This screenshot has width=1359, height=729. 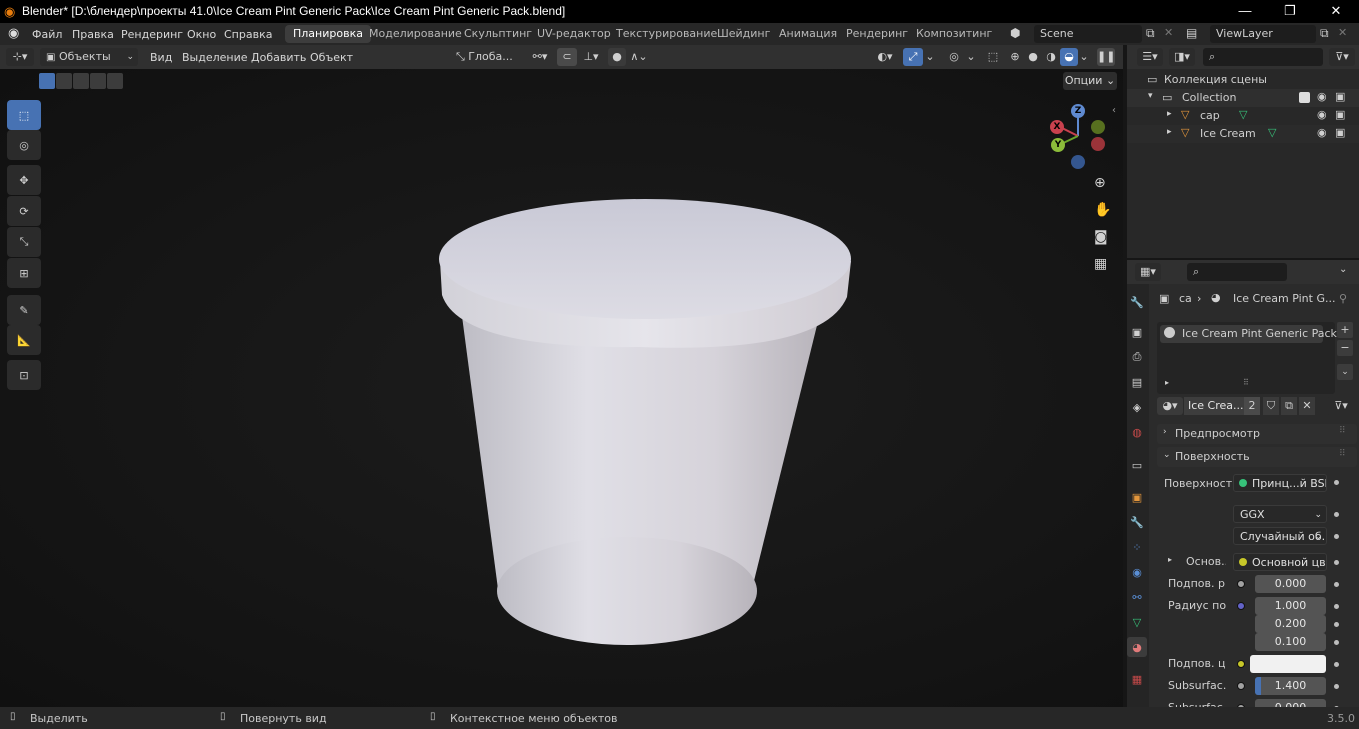 What do you see at coordinates (1137, 407) in the screenshot?
I see `scene-tab-icon: ◈` at bounding box center [1137, 407].